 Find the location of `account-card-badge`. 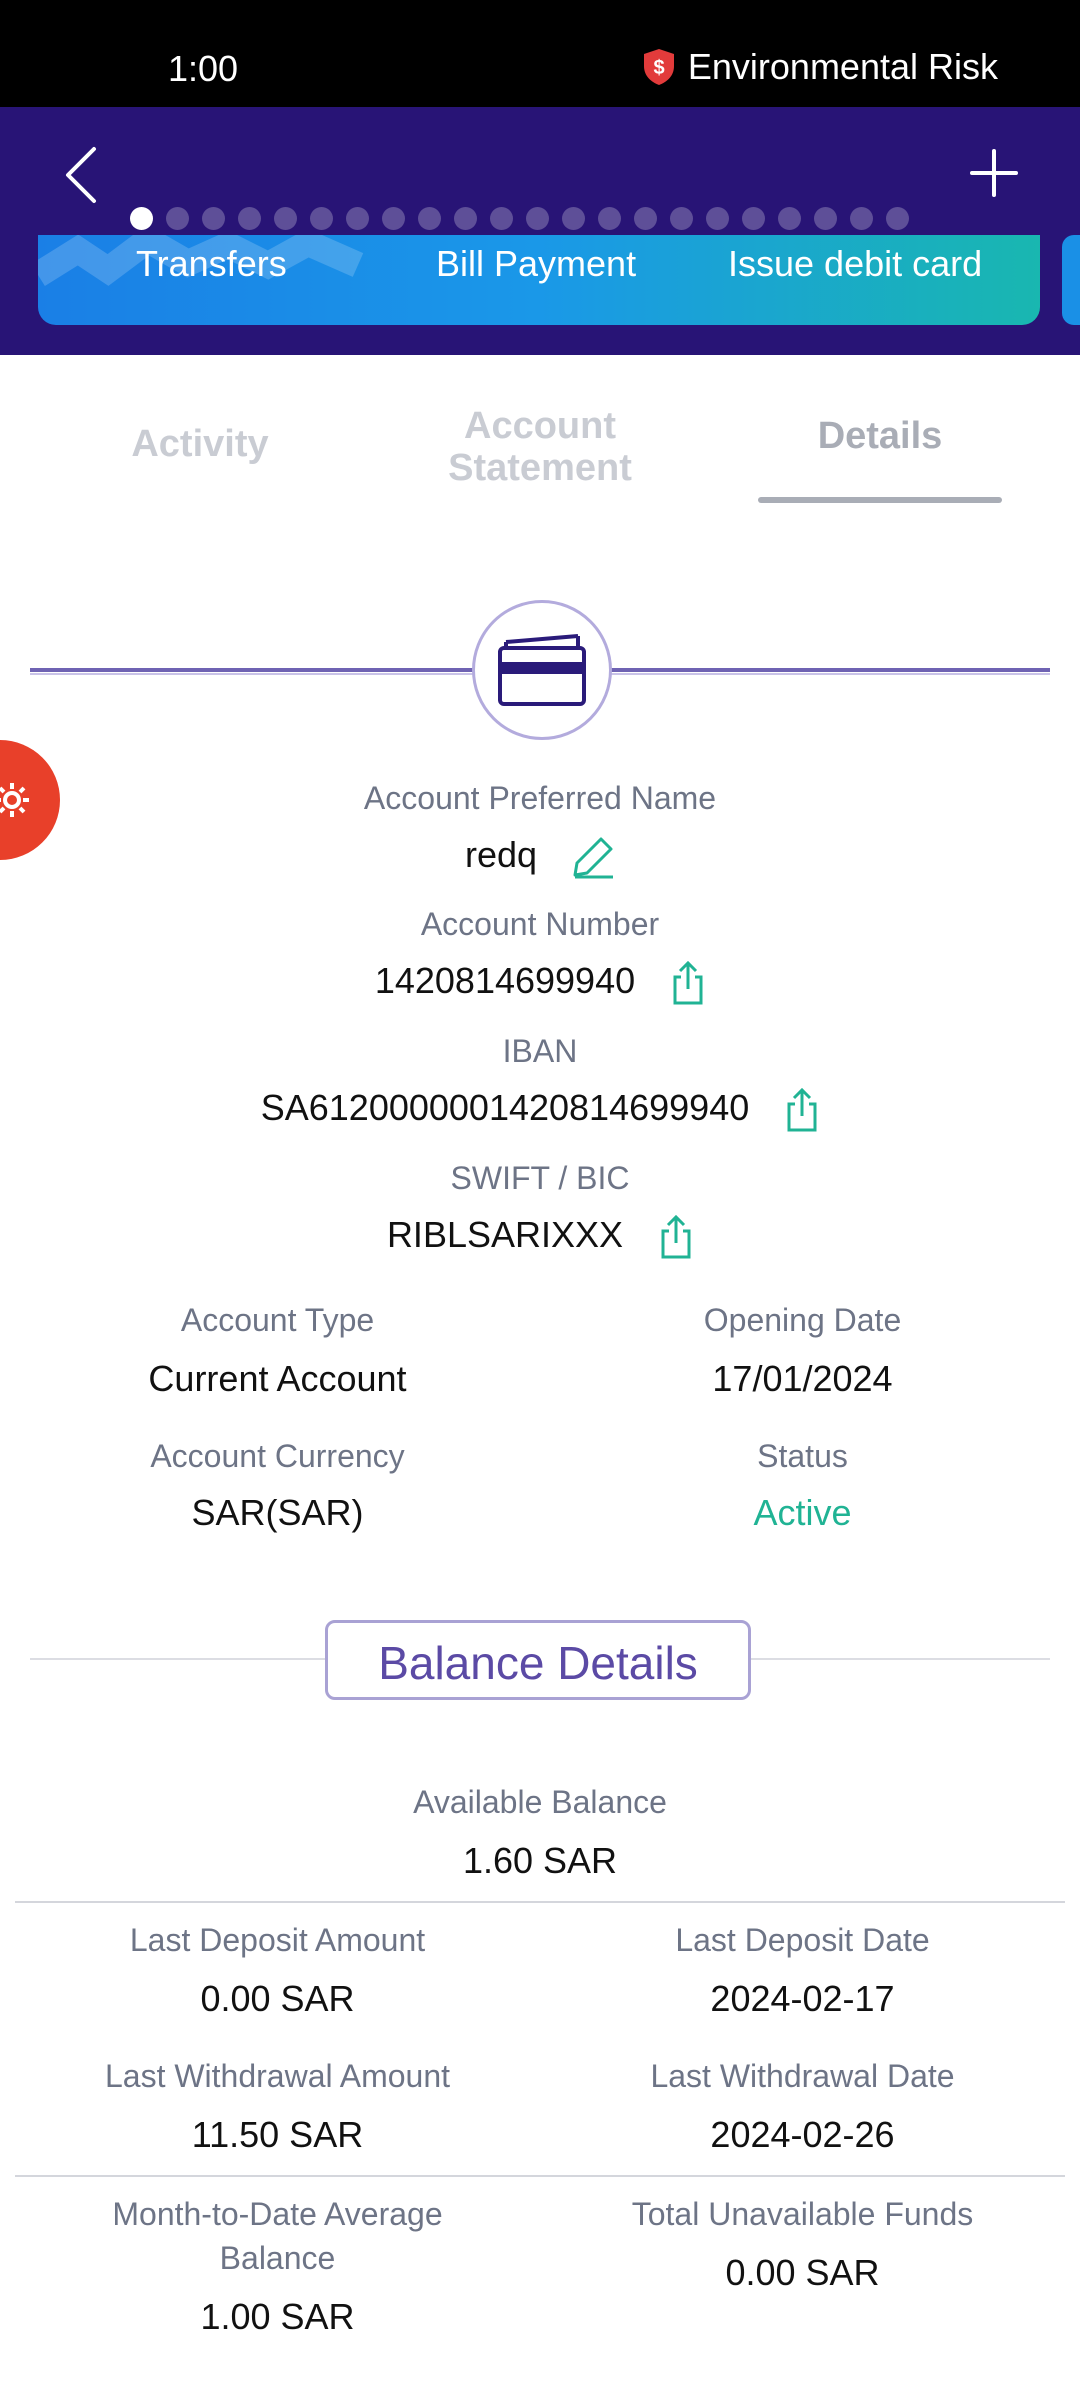

account-card-badge is located at coordinates (542, 670).